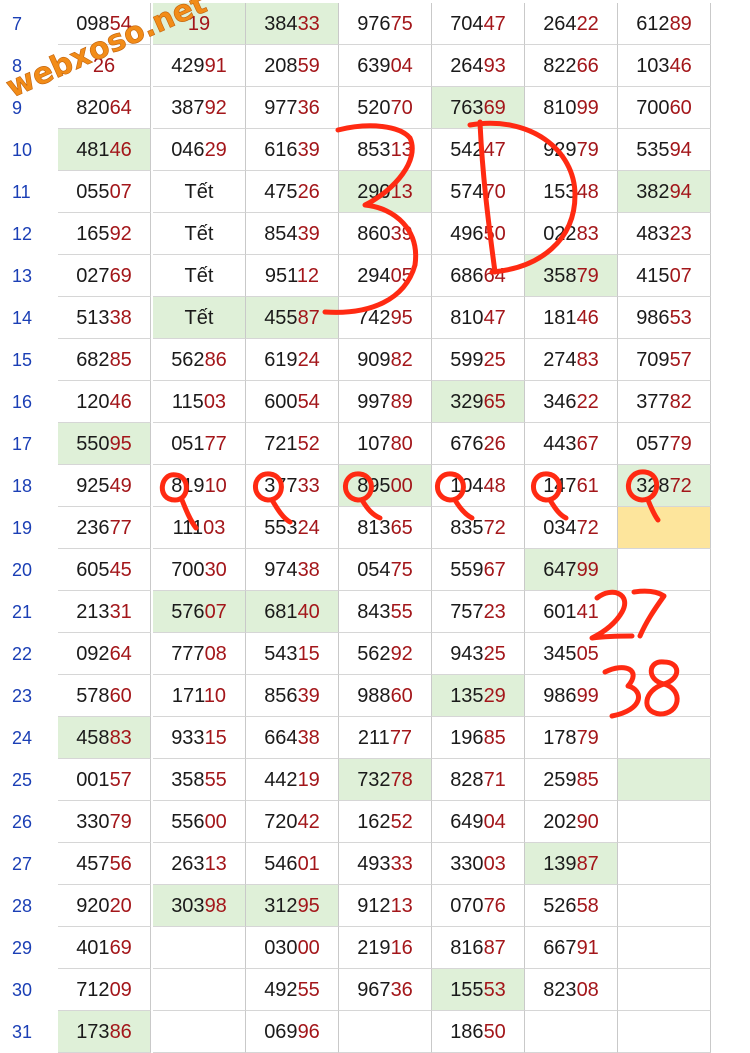 This screenshot has height=1053, width=750. Describe the element at coordinates (215, 444) in the screenshot. I see `result-last-two: 77` at that location.